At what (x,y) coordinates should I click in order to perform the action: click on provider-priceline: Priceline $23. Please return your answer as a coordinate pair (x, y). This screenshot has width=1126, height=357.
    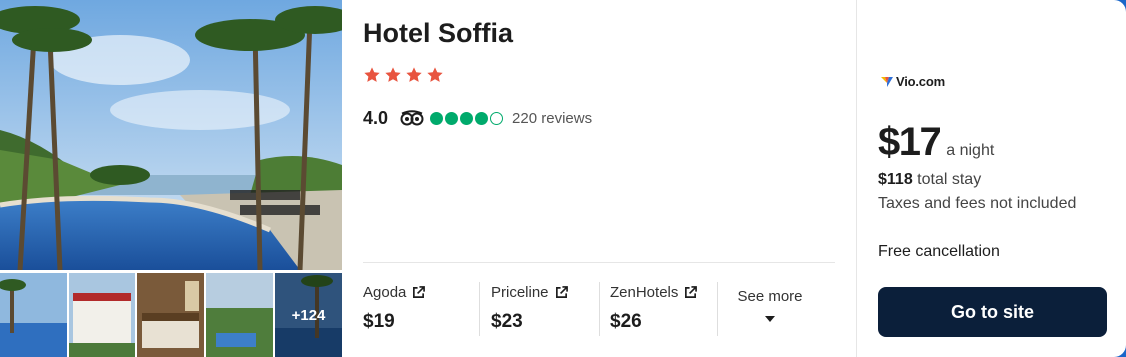
    Looking at the image, I should click on (529, 310).